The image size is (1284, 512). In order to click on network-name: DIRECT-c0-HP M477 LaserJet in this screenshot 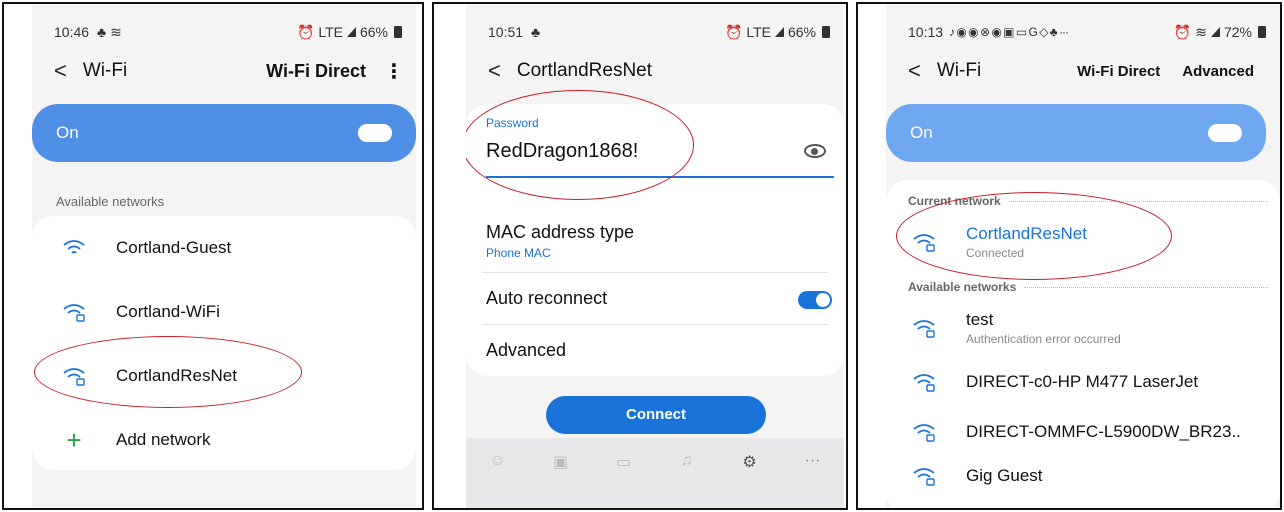, I will do `click(1082, 381)`.